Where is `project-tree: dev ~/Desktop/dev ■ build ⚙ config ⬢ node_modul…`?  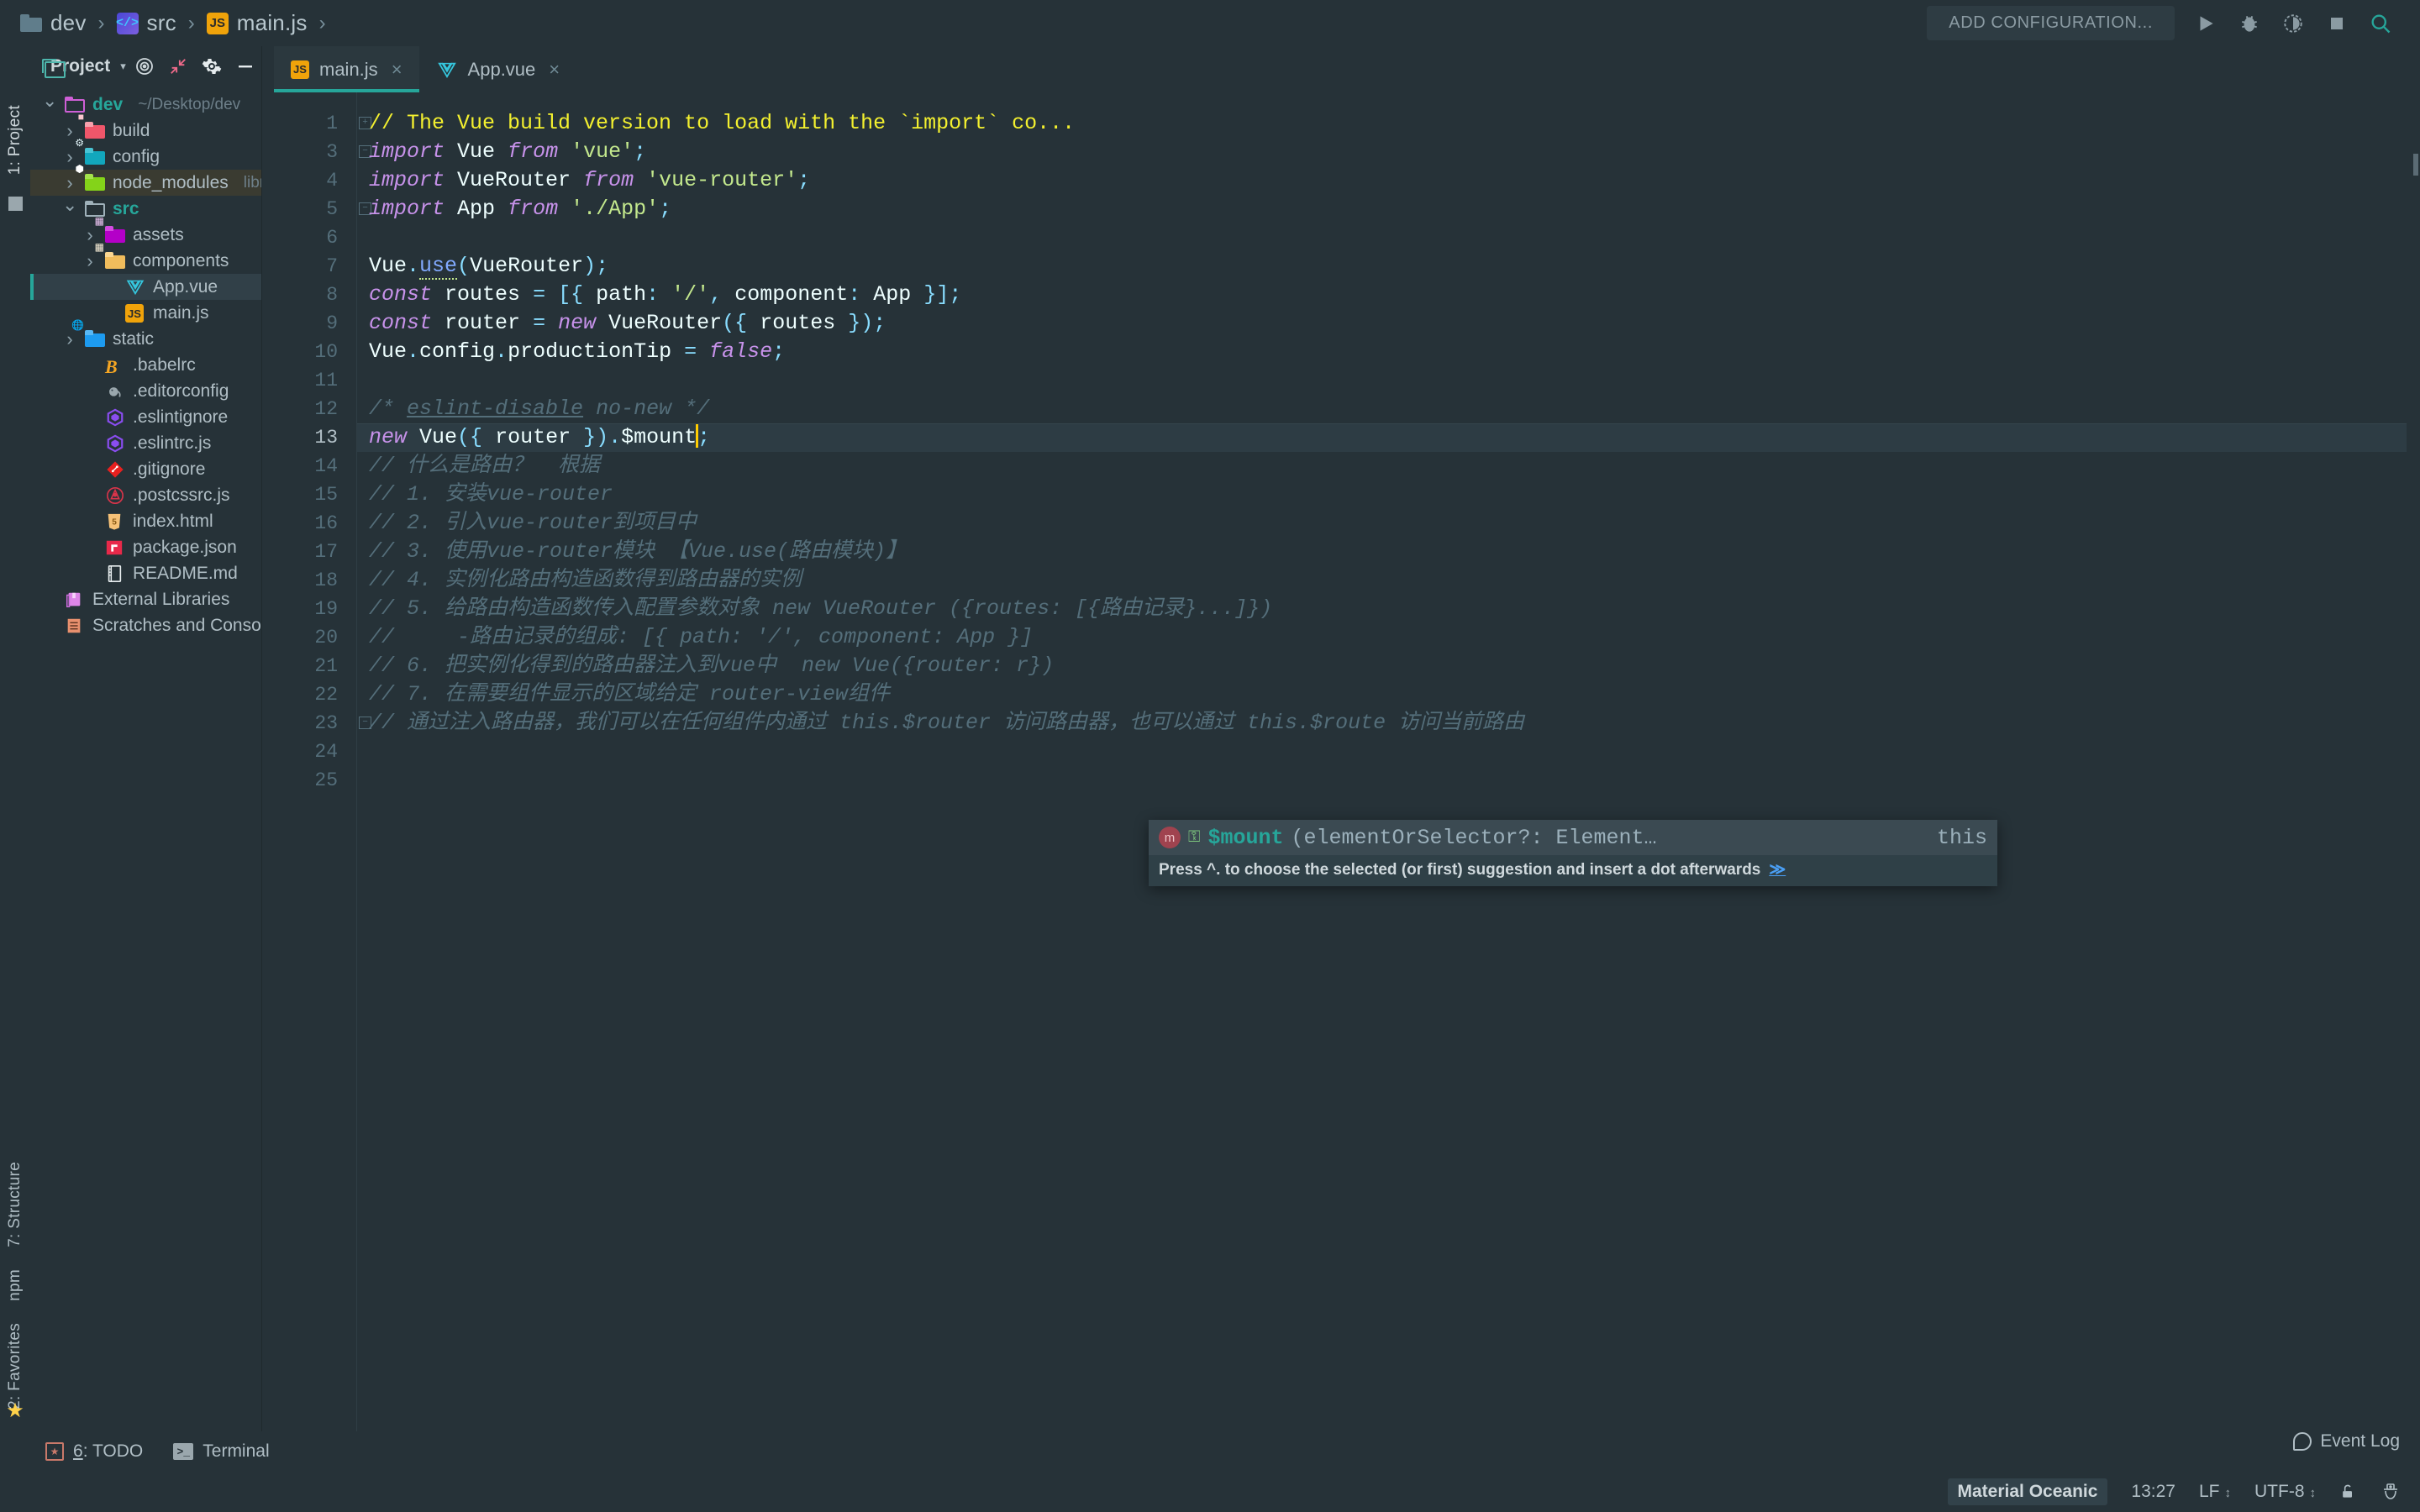 project-tree: dev ~/Desktop/dev ■ build ⚙ config ⬢ node_modul… is located at coordinates (146, 759).